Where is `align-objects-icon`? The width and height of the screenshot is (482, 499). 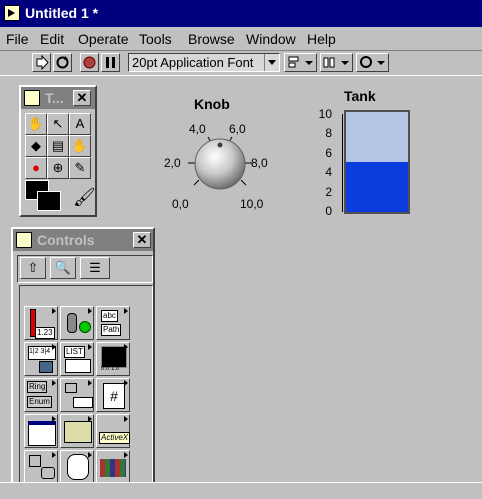
align-objects-icon is located at coordinates (300, 62).